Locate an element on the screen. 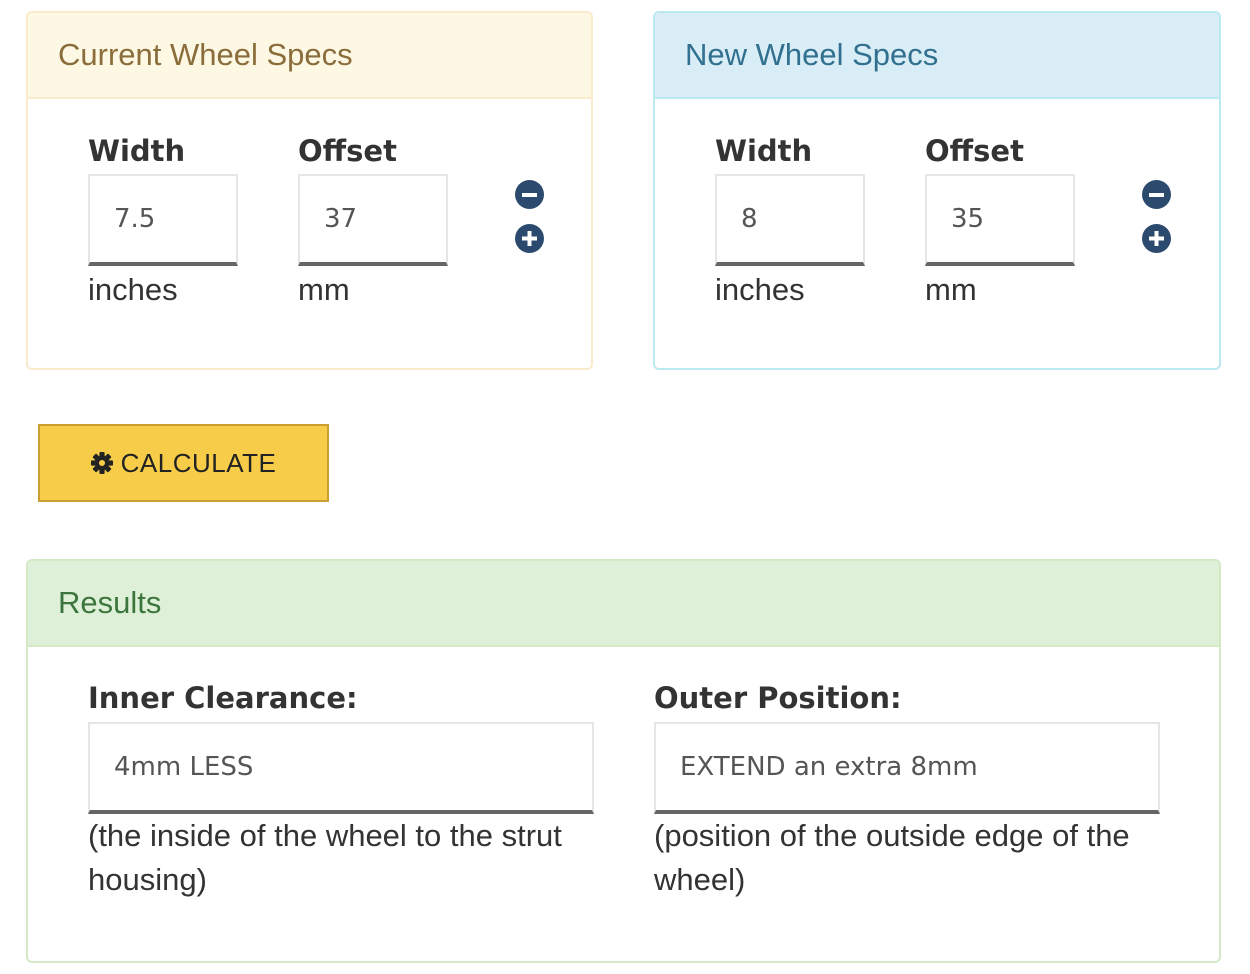  current-wheel-specs-title: Current Wheel Specs is located at coordinates (309, 56).